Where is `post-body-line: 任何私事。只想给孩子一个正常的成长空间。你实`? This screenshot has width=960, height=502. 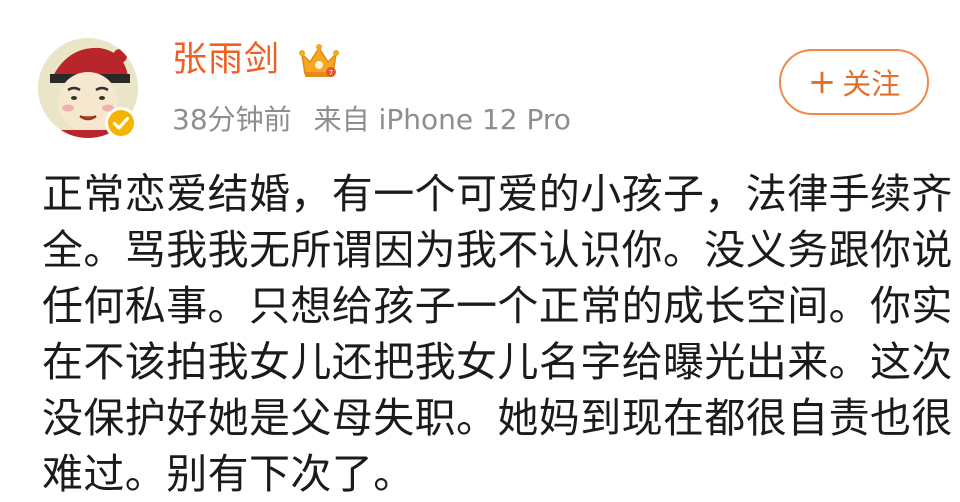
post-body-line: 任何私事。只想给孩子一个正常的成长空间。你实 is located at coordinates (497, 306).